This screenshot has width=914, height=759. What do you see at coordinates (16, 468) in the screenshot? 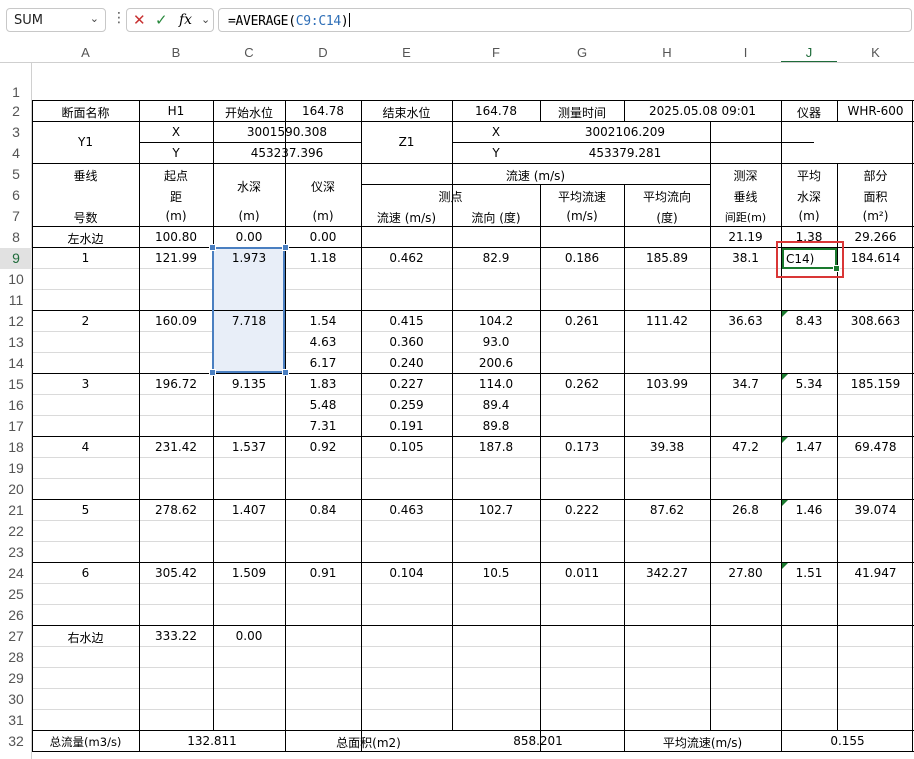
I see `row-header: 19` at bounding box center [16, 468].